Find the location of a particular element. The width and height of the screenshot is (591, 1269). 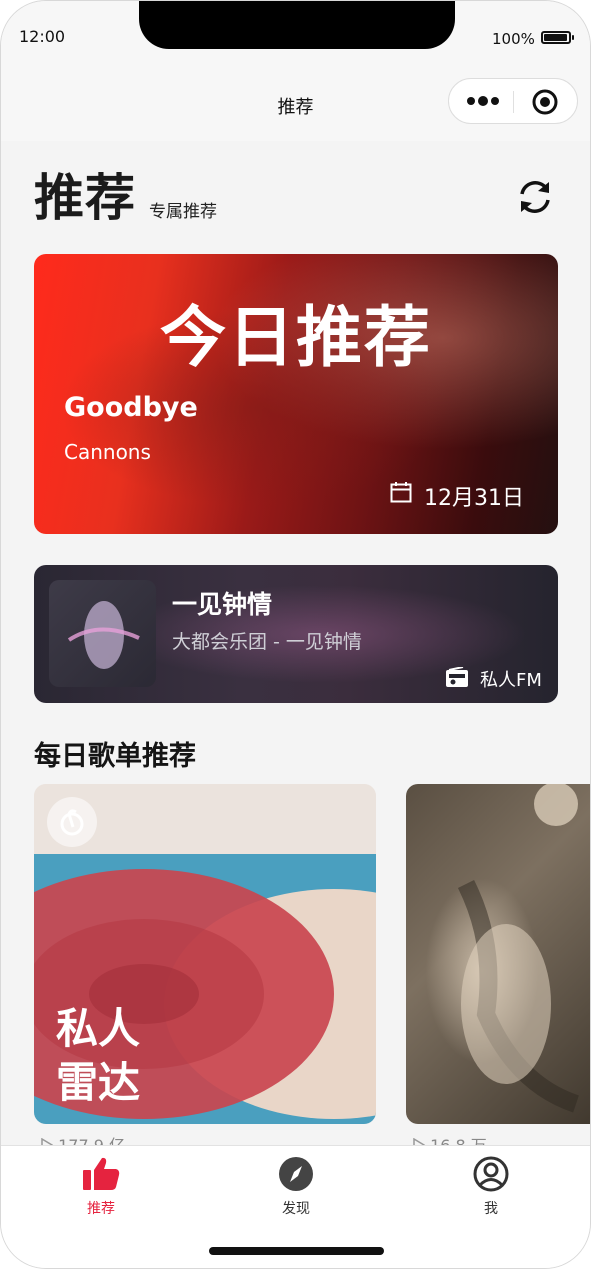

refresh-icon is located at coordinates (535, 197).